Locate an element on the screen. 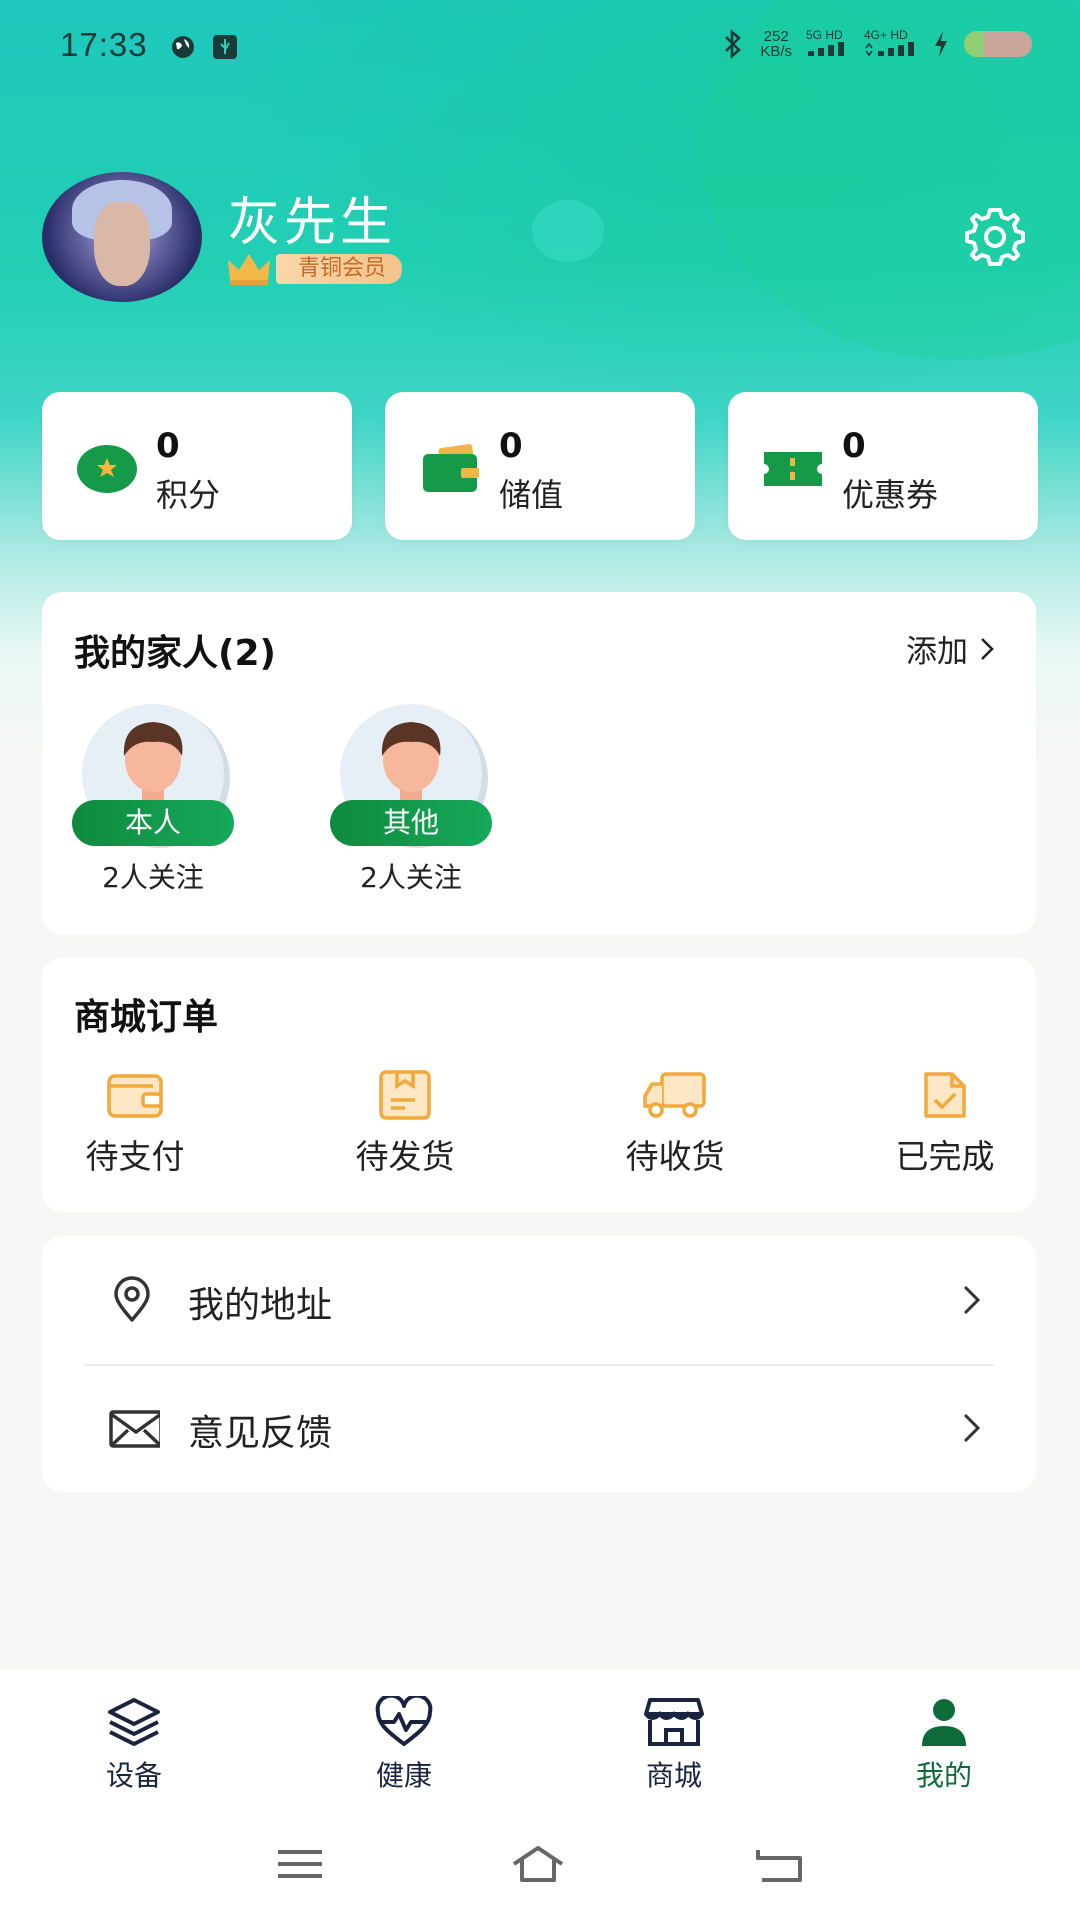 This screenshot has height=1920, width=1080. member-level-badge: 青铜会员 is located at coordinates (339, 269).